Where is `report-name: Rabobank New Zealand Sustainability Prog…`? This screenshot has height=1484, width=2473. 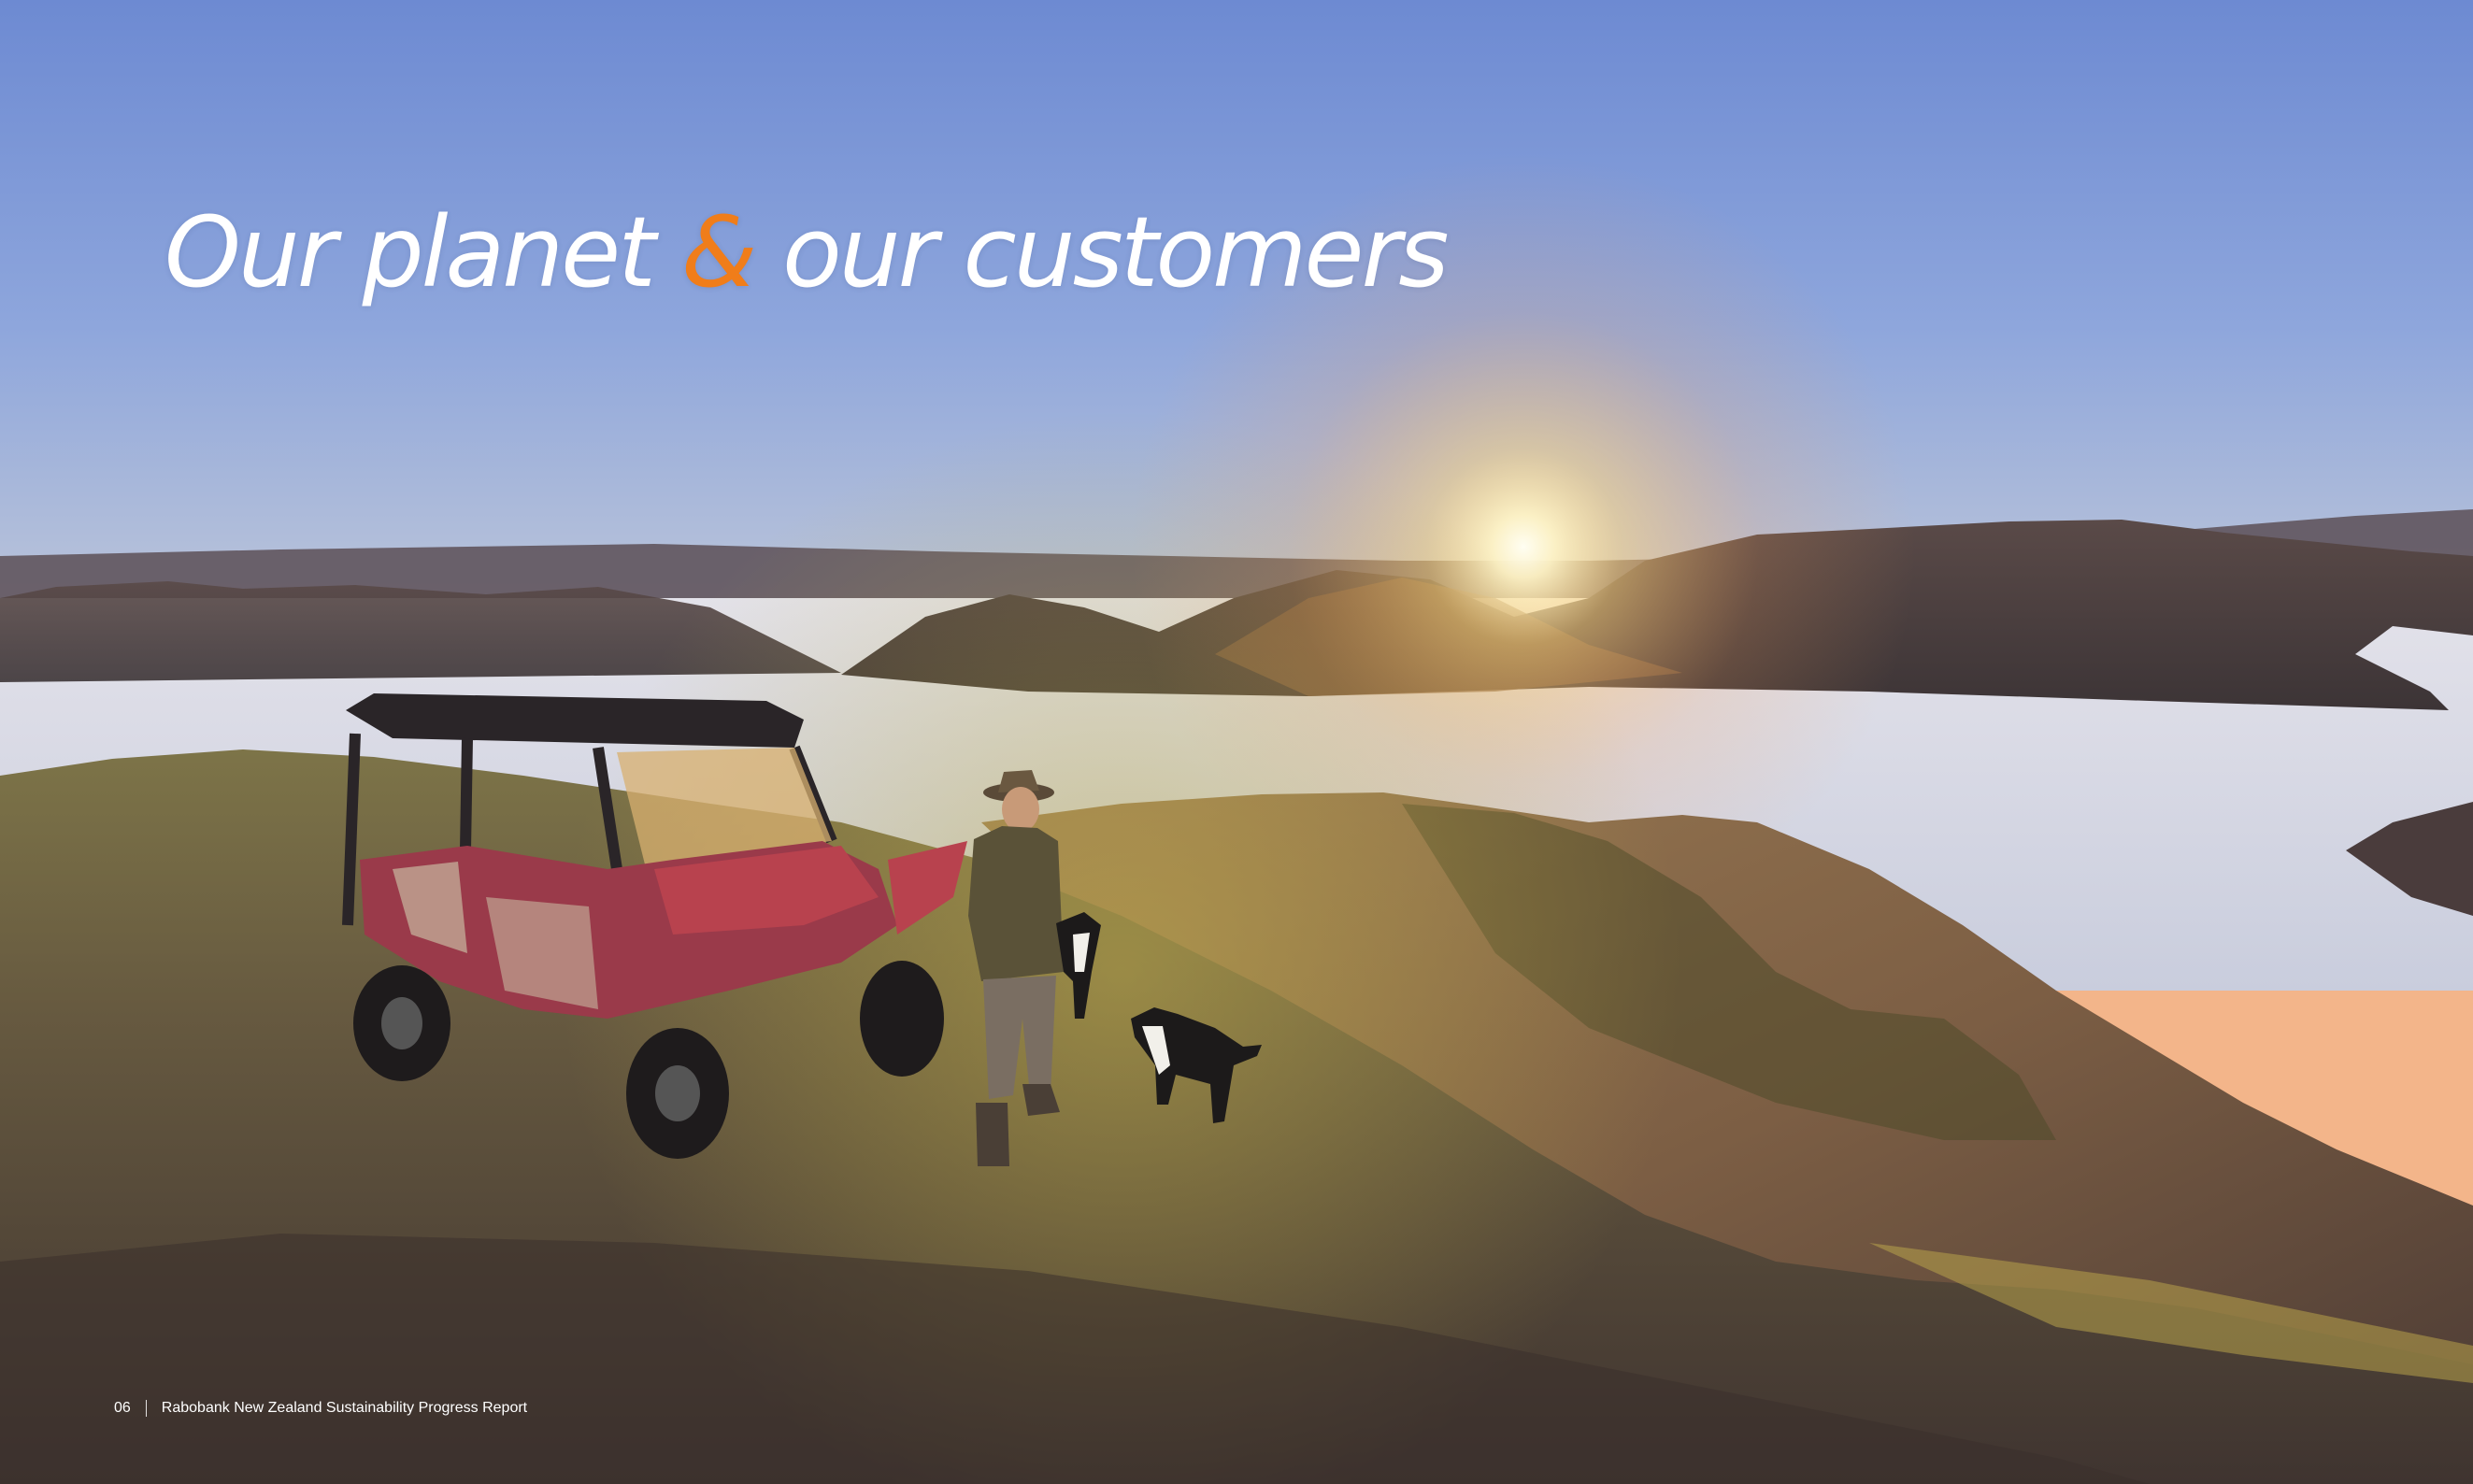 report-name: Rabobank New Zealand Sustainability Prog… is located at coordinates (344, 1408).